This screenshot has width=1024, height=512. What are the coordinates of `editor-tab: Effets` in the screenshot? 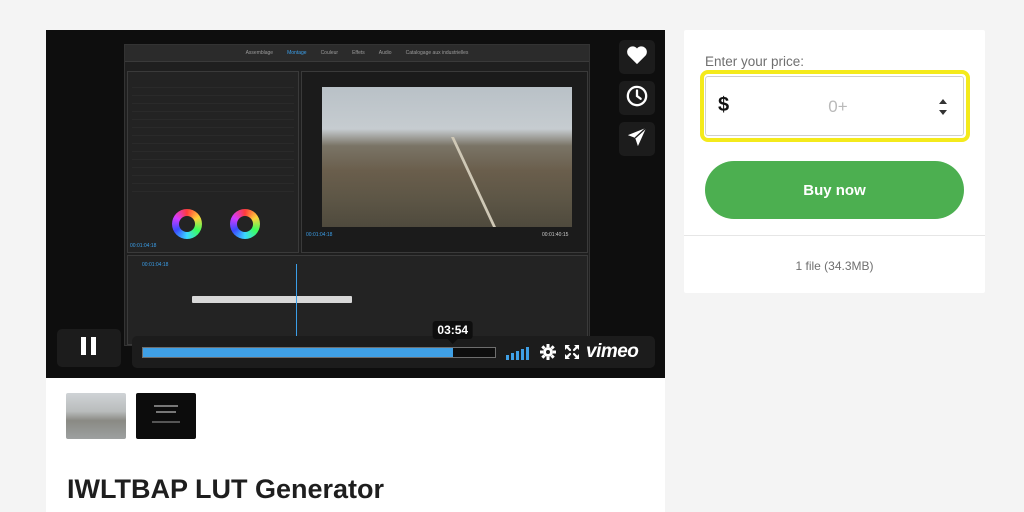 It's located at (358, 53).